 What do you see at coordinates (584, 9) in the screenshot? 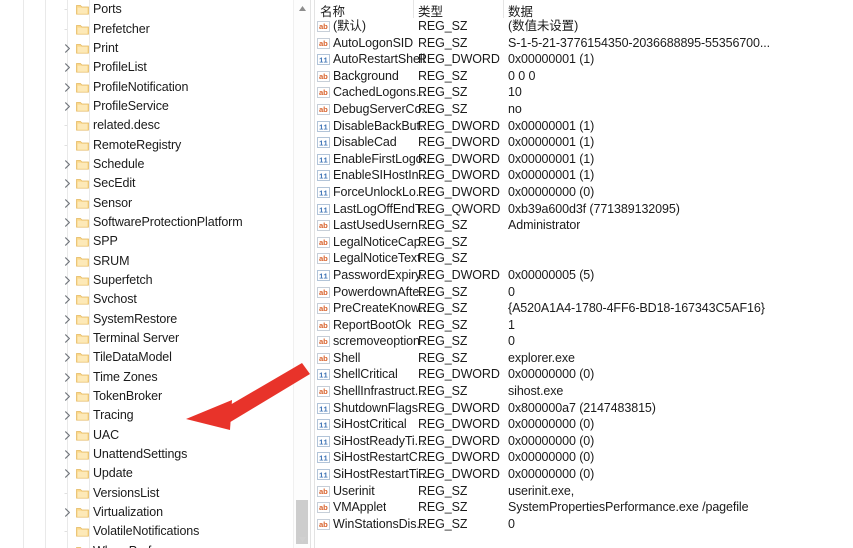
I see `value-list-header: 名称 类型 数据` at bounding box center [584, 9].